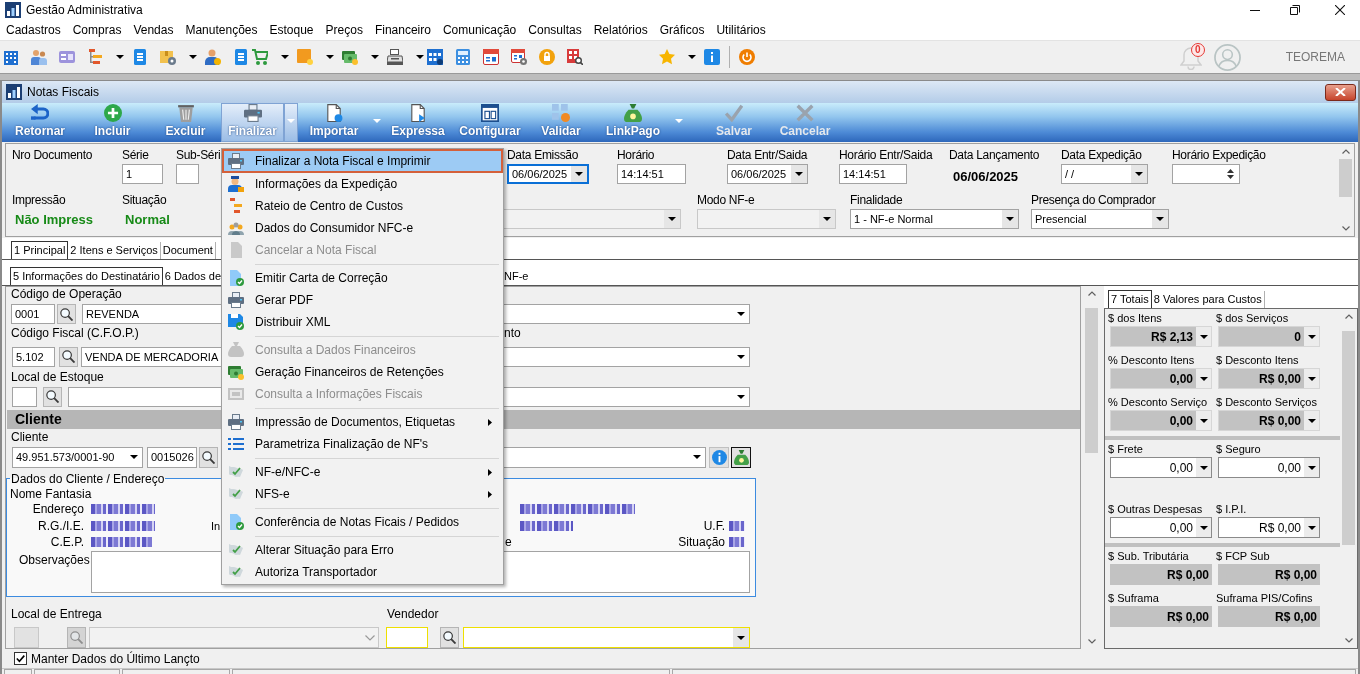  I want to click on field-label: Vendedor, so click(413, 614).